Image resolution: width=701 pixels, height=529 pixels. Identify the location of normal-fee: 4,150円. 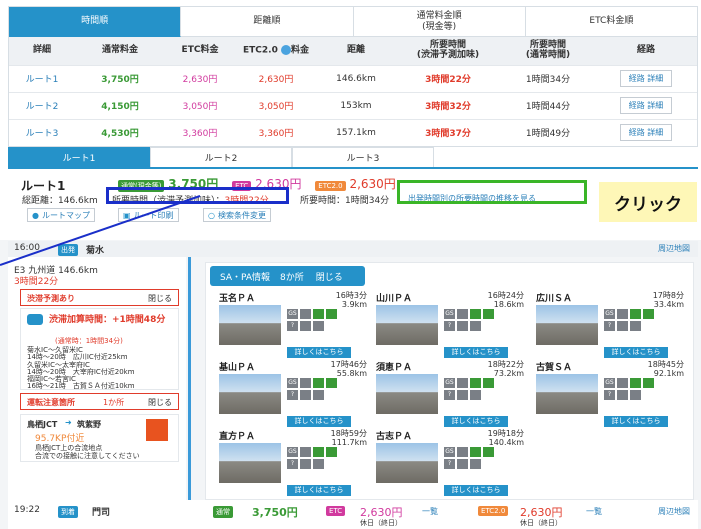
(120, 105).